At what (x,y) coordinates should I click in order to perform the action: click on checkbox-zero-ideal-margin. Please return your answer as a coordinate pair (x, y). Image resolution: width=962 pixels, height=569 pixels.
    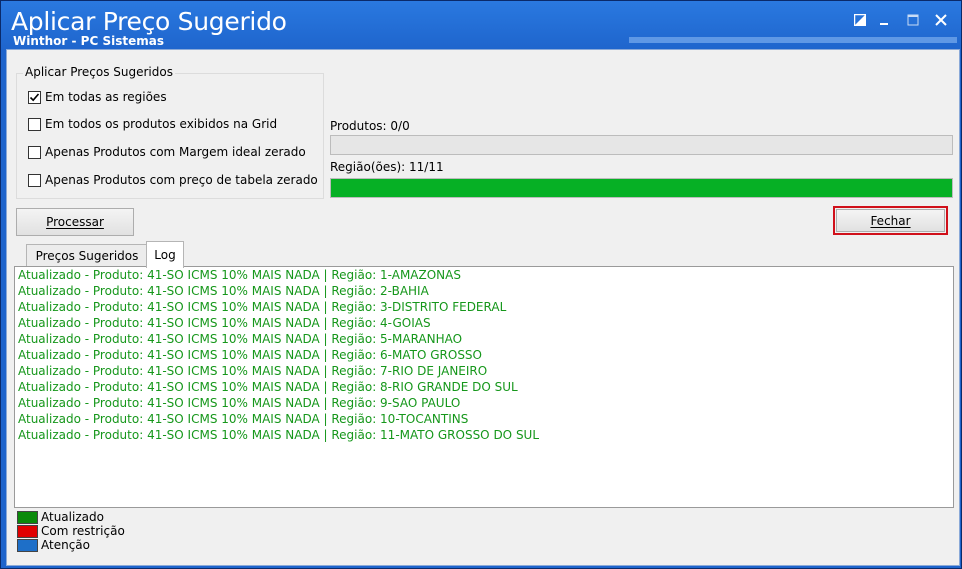
    Looking at the image, I should click on (34, 152).